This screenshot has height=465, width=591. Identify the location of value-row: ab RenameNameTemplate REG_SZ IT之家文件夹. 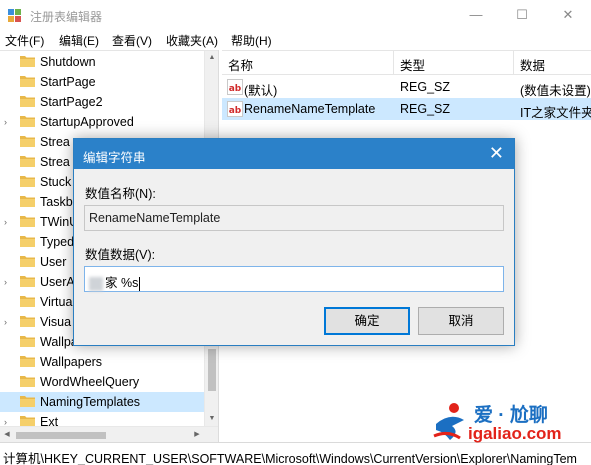
(406, 109).